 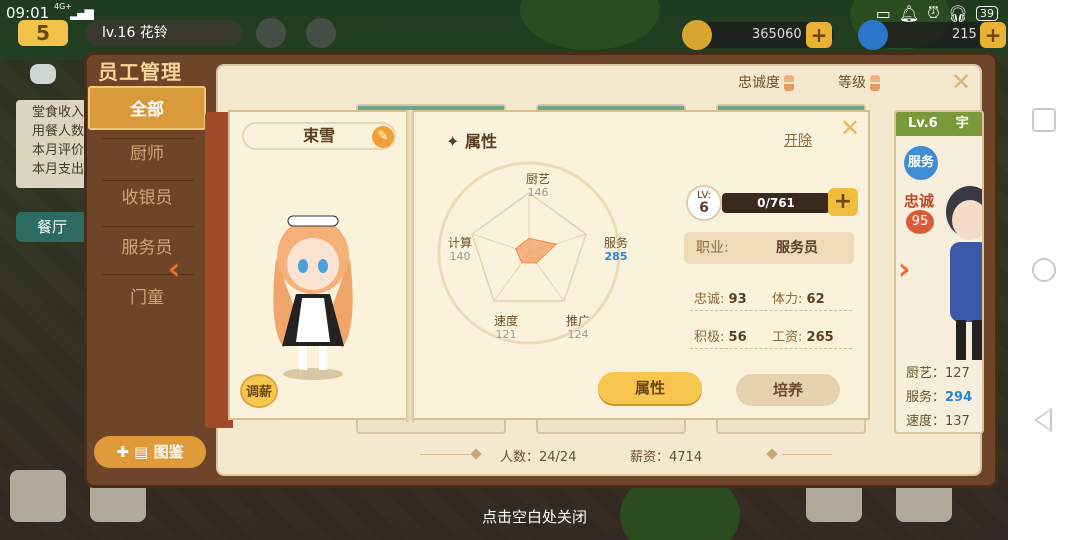 What do you see at coordinates (961, 82) in the screenshot?
I see `close-panel-button: ✕` at bounding box center [961, 82].